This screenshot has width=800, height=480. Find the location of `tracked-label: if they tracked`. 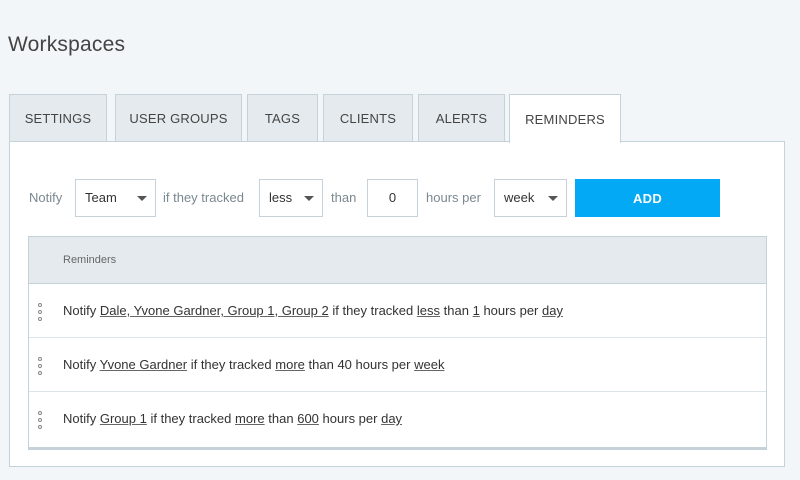

tracked-label: if they tracked is located at coordinates (203, 197).